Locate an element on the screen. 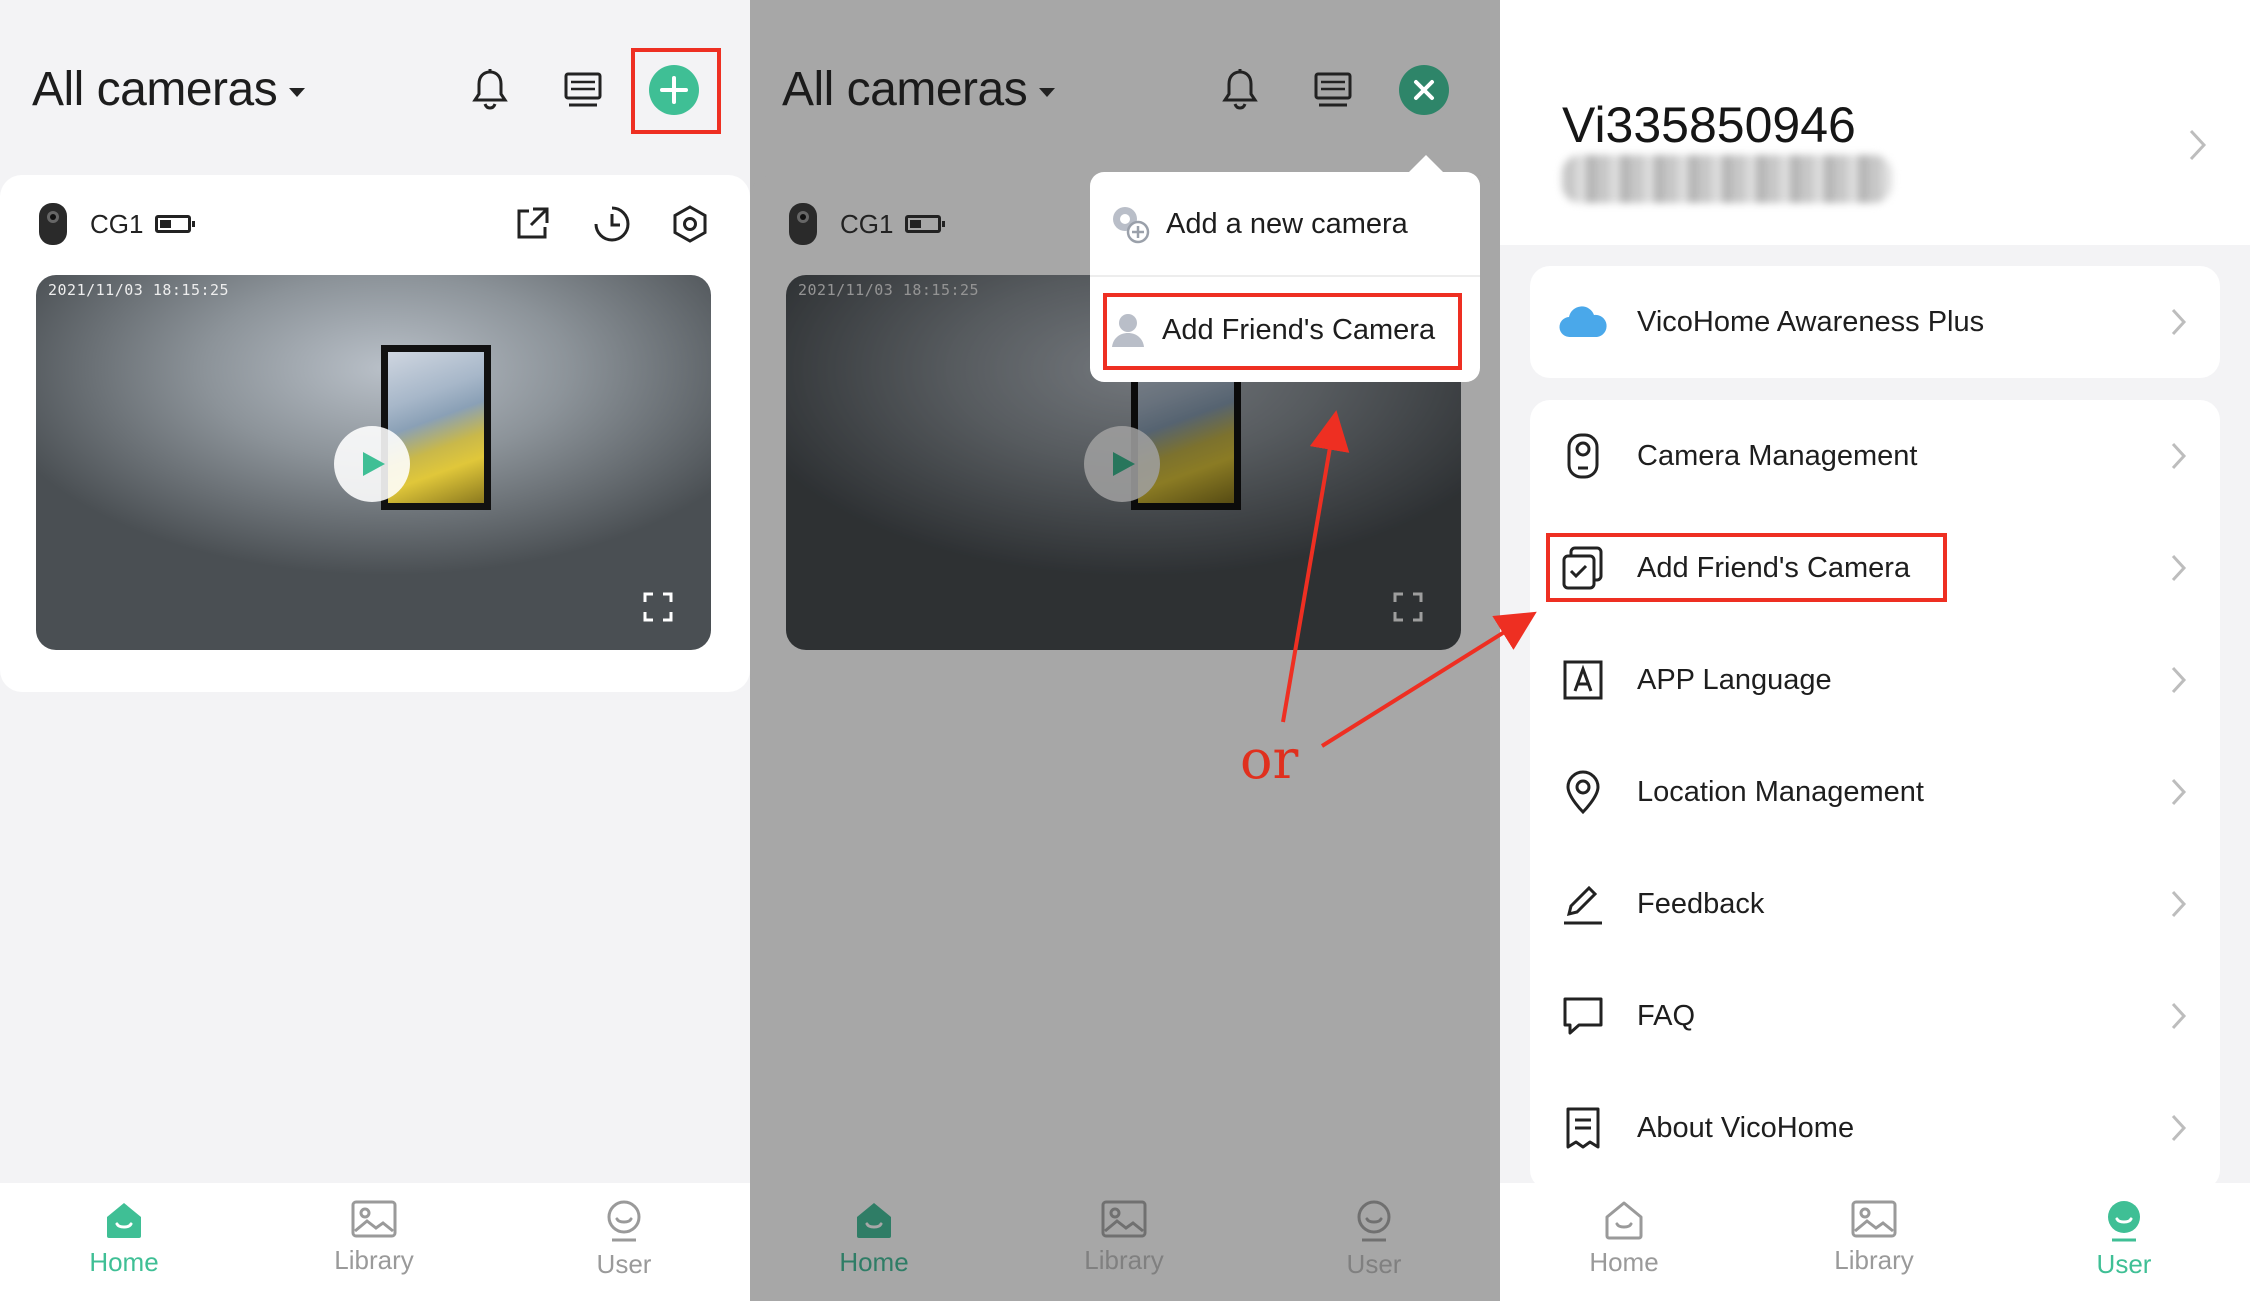 The height and width of the screenshot is (1301, 2250). annotation-or: or is located at coordinates (1269, 759).